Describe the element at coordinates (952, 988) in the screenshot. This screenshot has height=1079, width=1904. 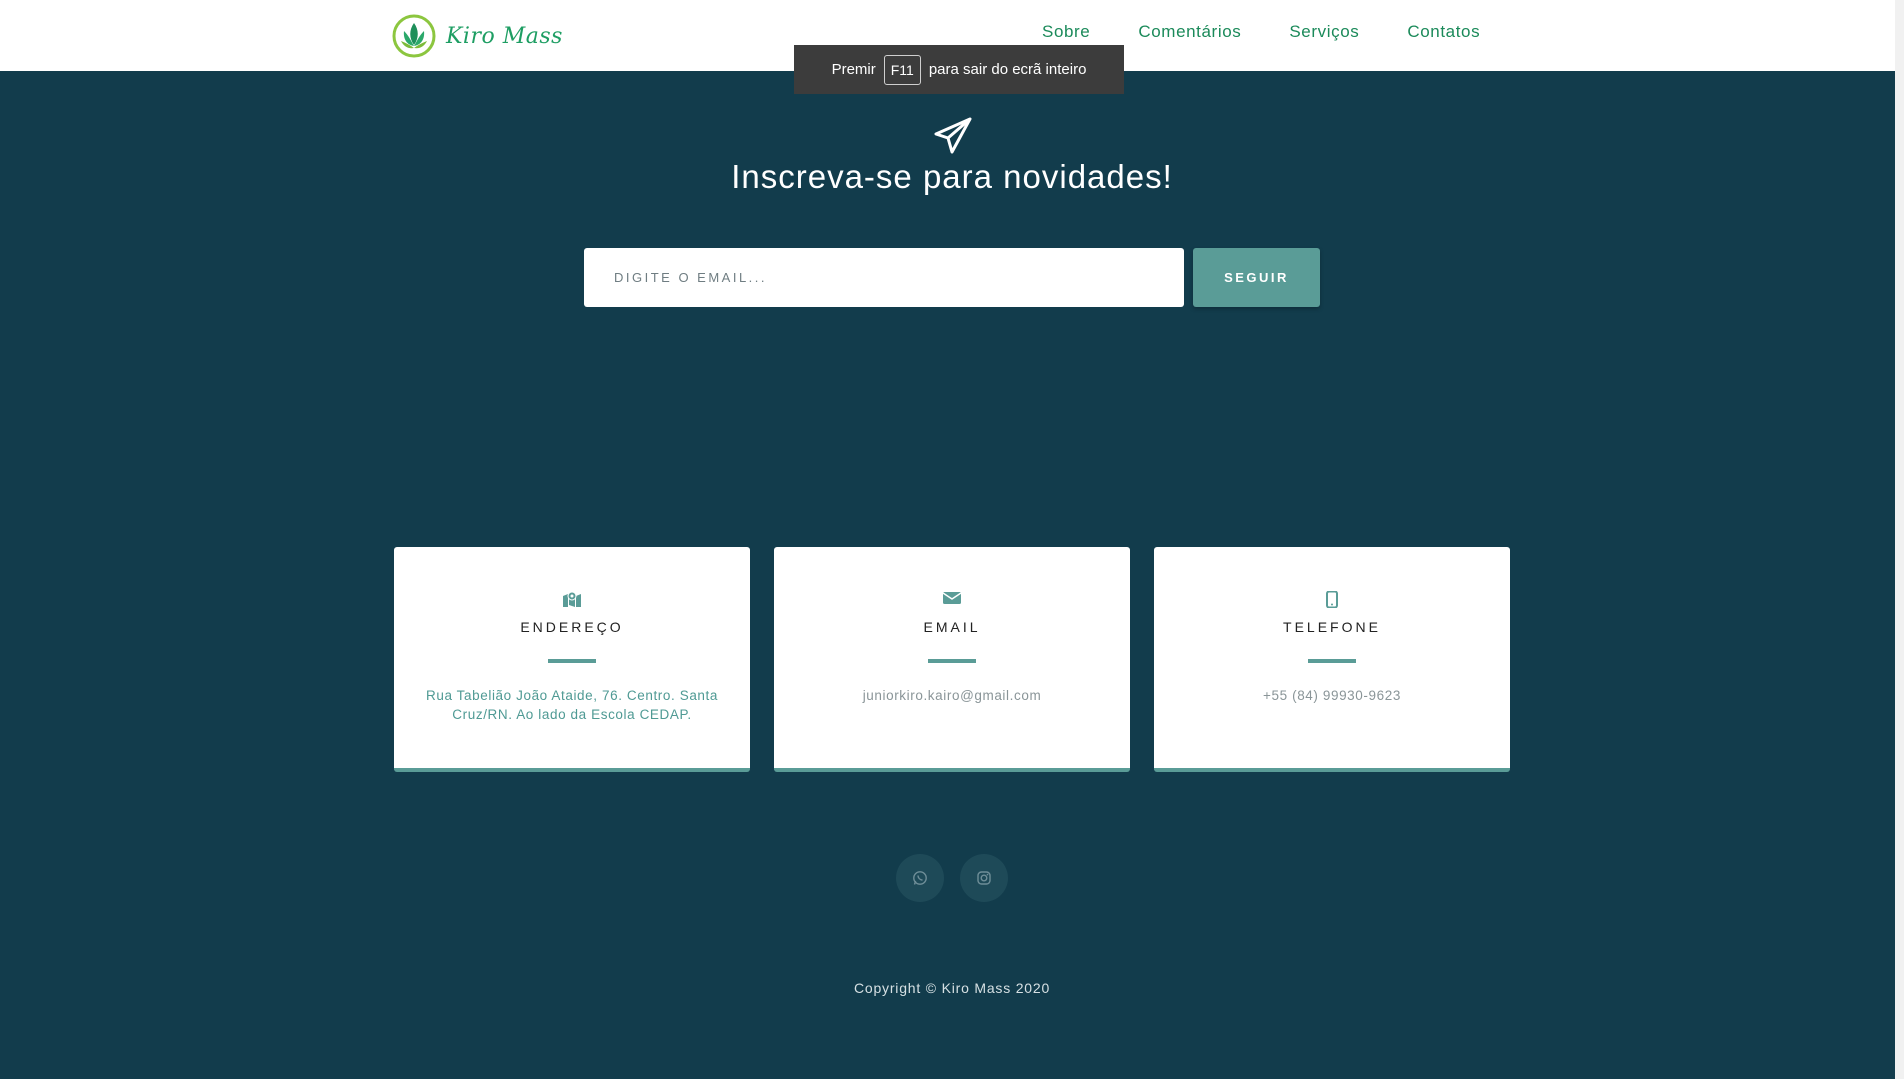
I see `copyright-text: Copyright © Kiro Mass 2020` at that location.